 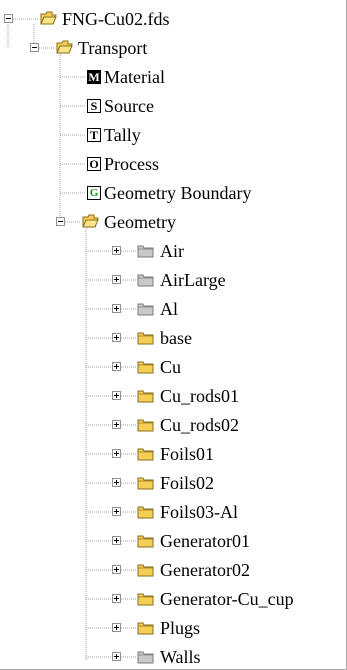 I want to click on tree-node-root: FNG-Cu02.fds, so click(x=165, y=19).